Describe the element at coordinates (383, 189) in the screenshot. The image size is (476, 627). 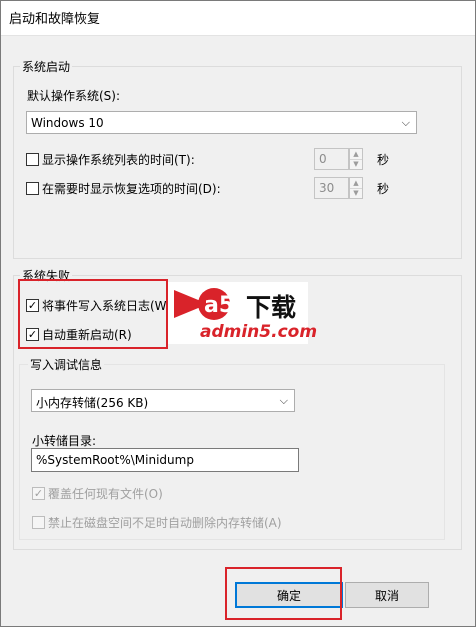
I see `show-recovery-unit: 秒` at that location.